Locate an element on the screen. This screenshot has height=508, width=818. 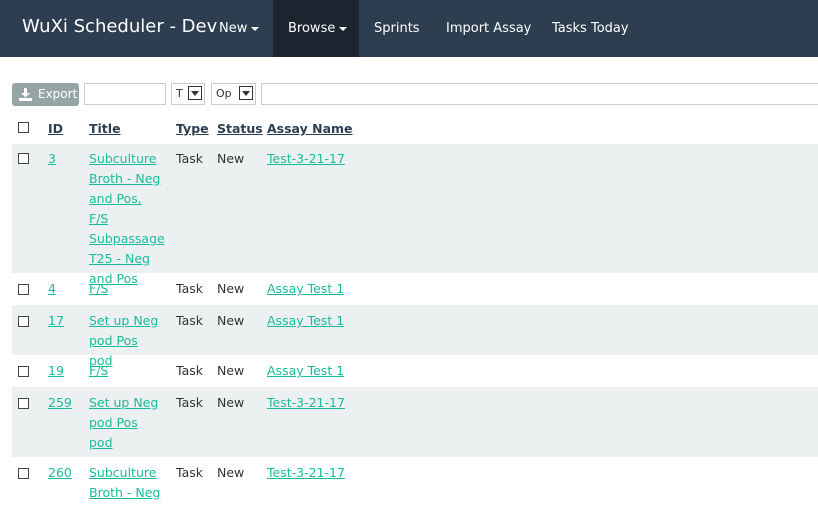
app-brand: WuXi Scheduler - Dev is located at coordinates (119, 26).